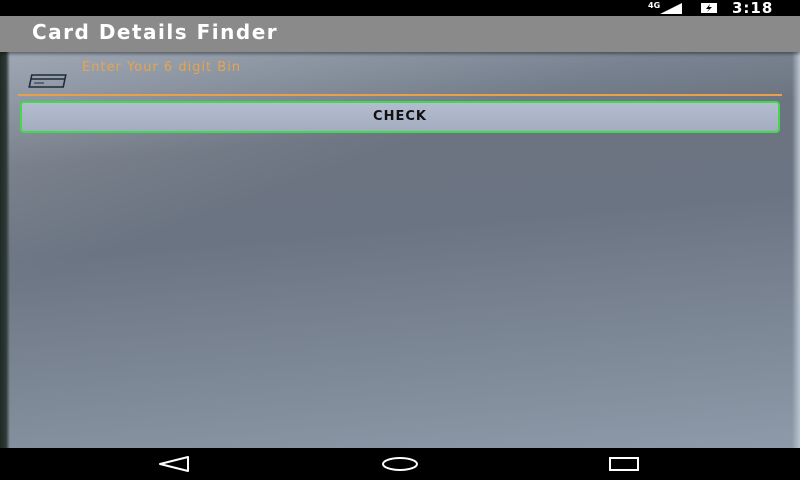  What do you see at coordinates (400, 8) in the screenshot?
I see `status-bar: 4G 3:18` at bounding box center [400, 8].